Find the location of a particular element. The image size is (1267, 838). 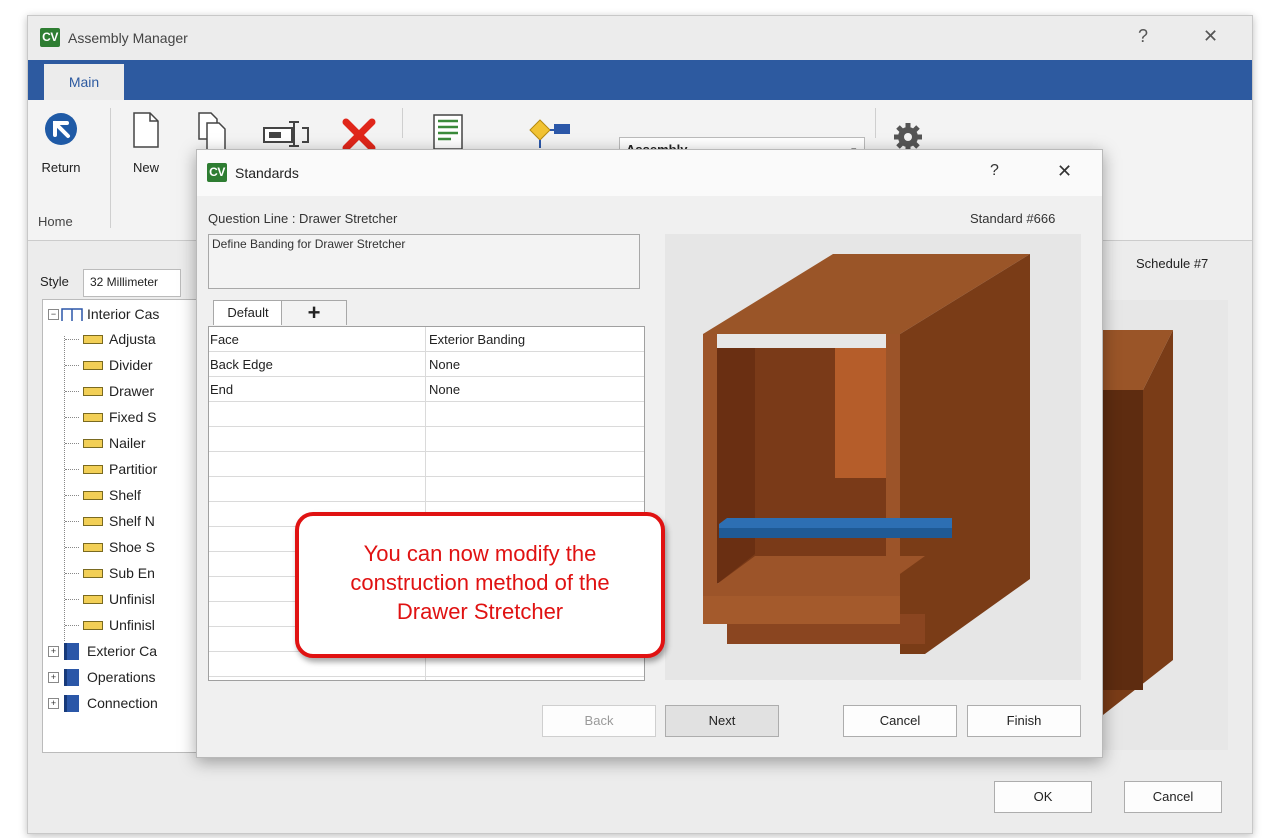

next-button: Next is located at coordinates (722, 721).